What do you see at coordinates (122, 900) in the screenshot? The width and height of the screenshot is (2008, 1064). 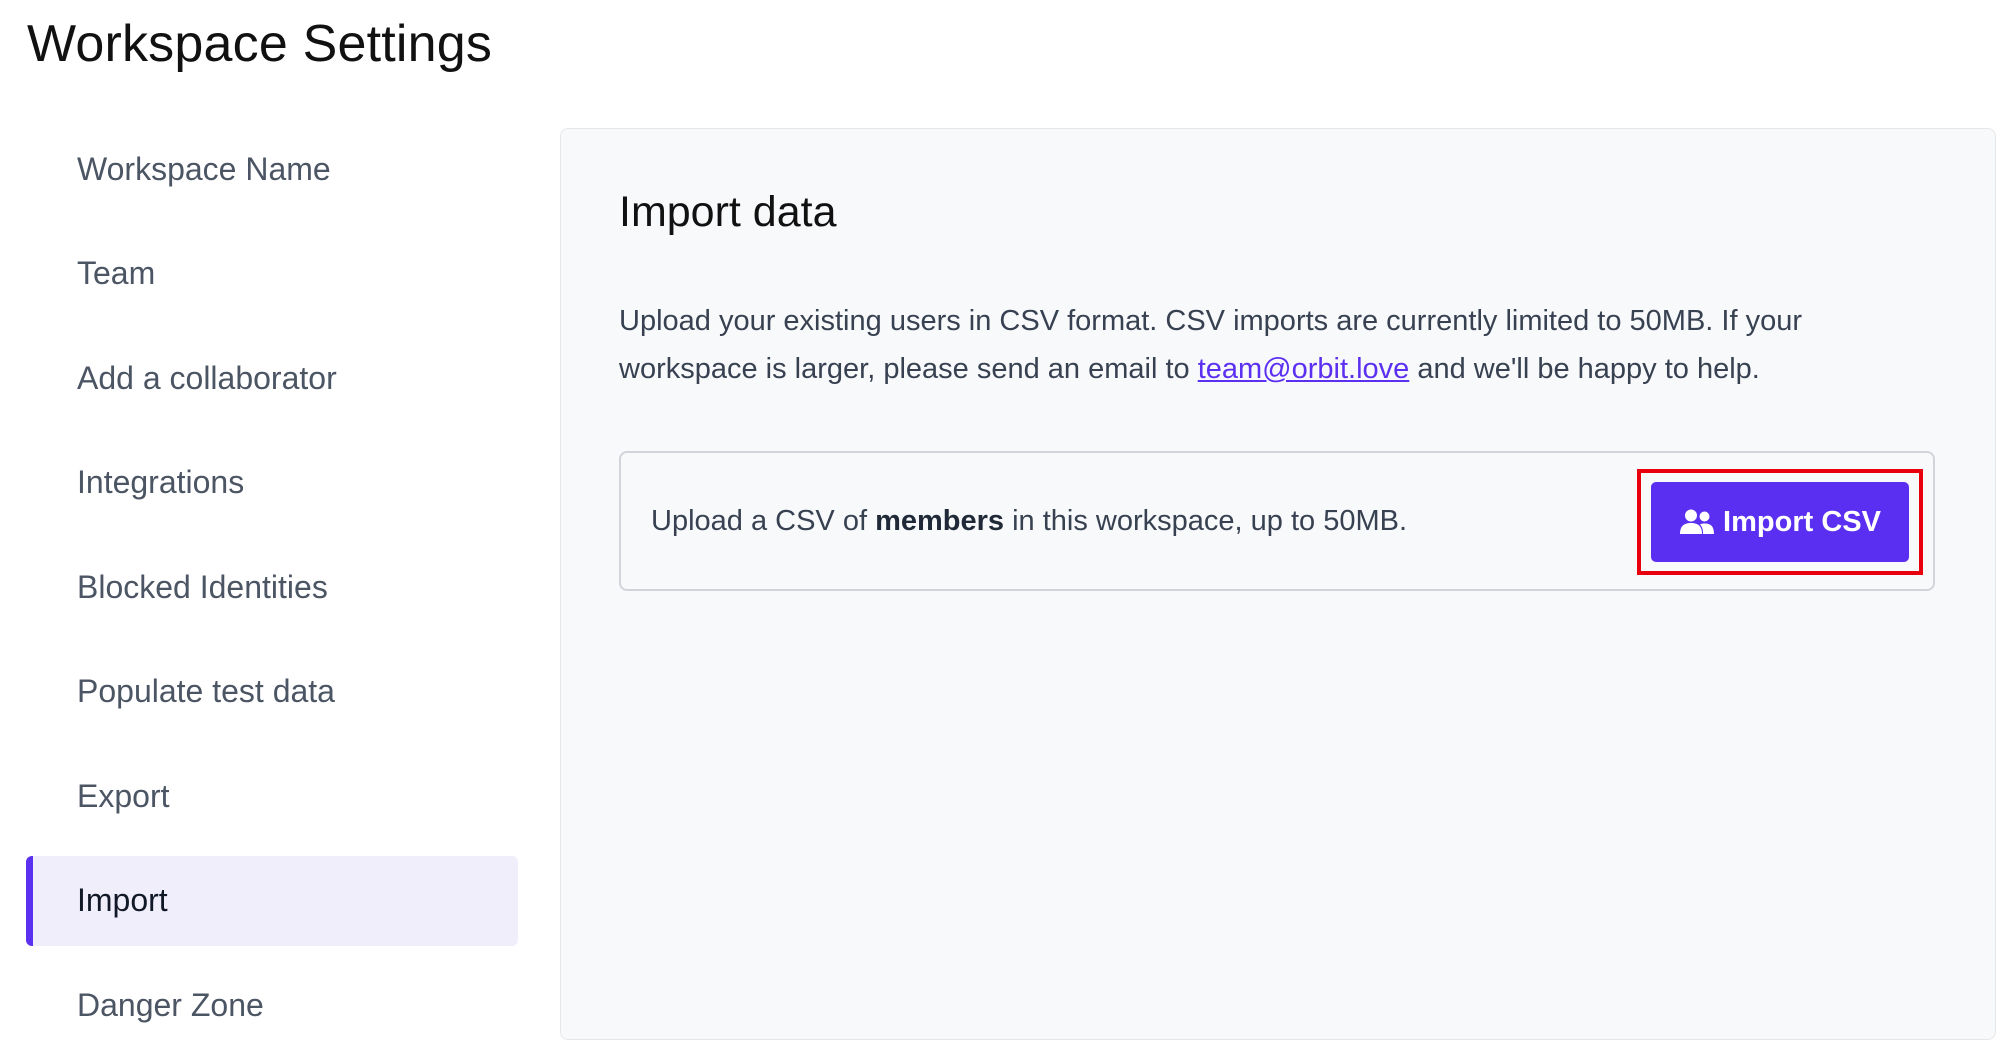 I see `sidebar-item-label: Import` at bounding box center [122, 900].